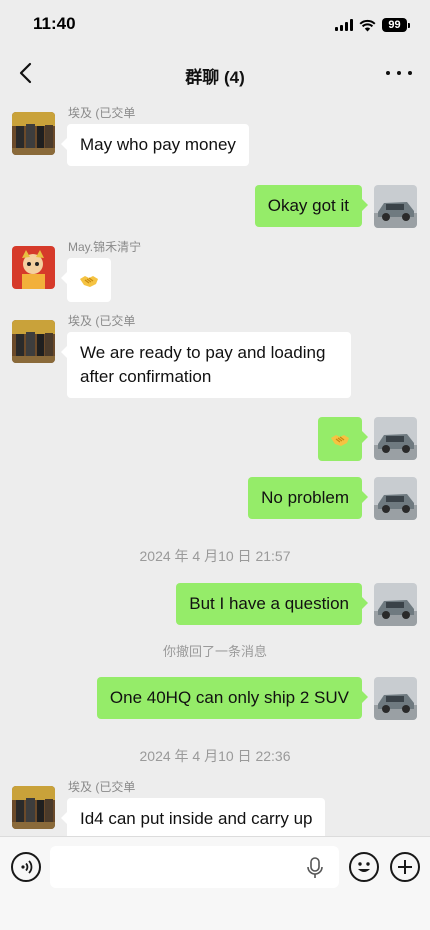  I want to click on status-time: 11:40, so click(54, 23).